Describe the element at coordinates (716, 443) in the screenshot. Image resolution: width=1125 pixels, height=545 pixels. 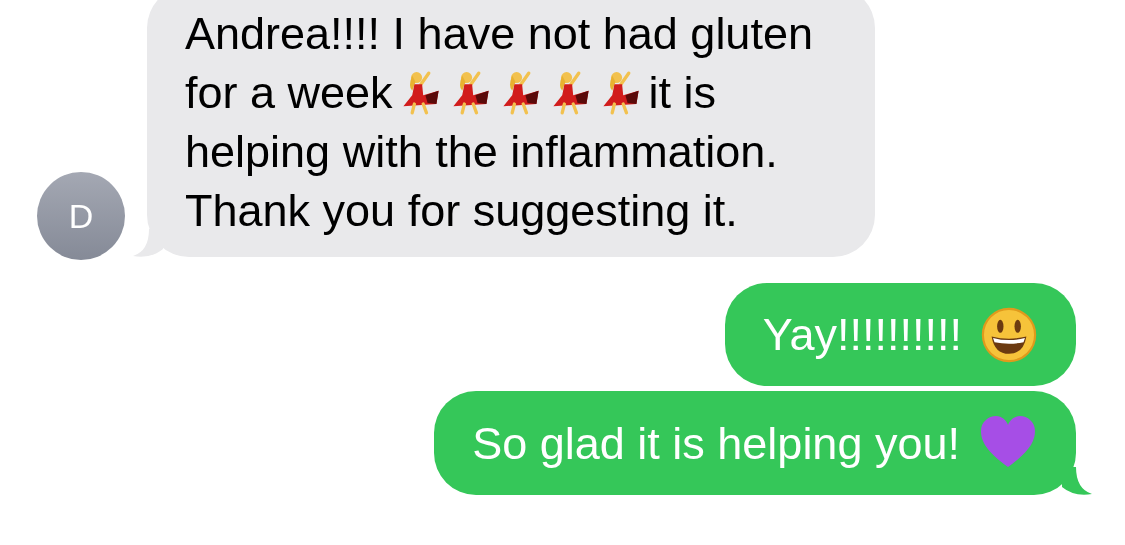
I see `message-text: So glad it is helping you!` at that location.